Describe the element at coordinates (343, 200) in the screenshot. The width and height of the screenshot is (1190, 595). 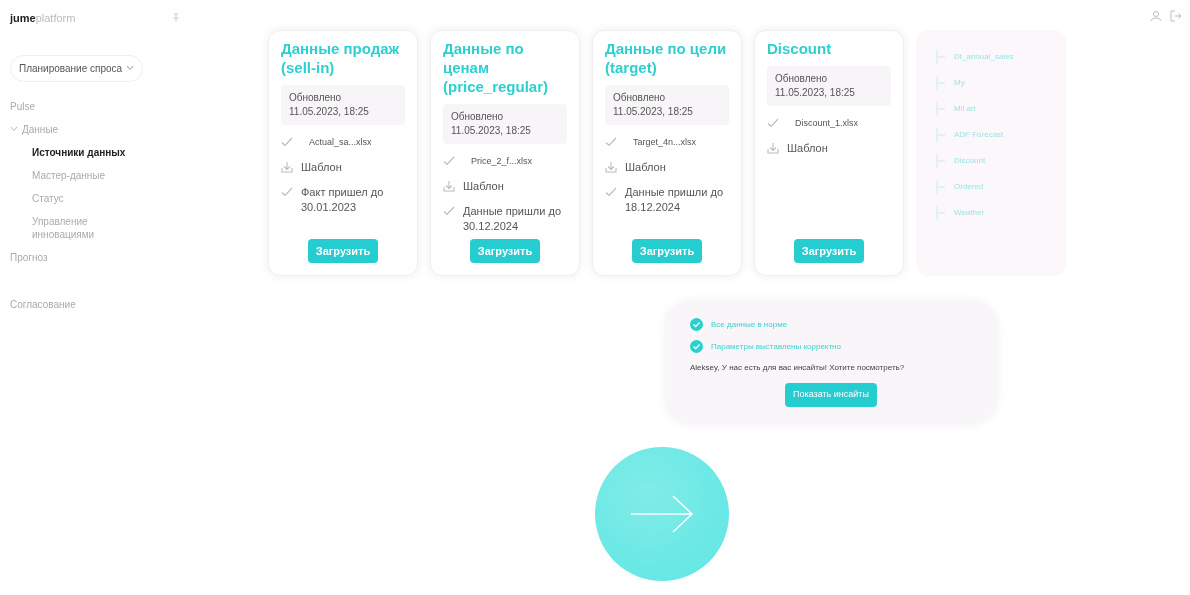
I see `status-note: Факт пришел до 30.01.2023` at that location.